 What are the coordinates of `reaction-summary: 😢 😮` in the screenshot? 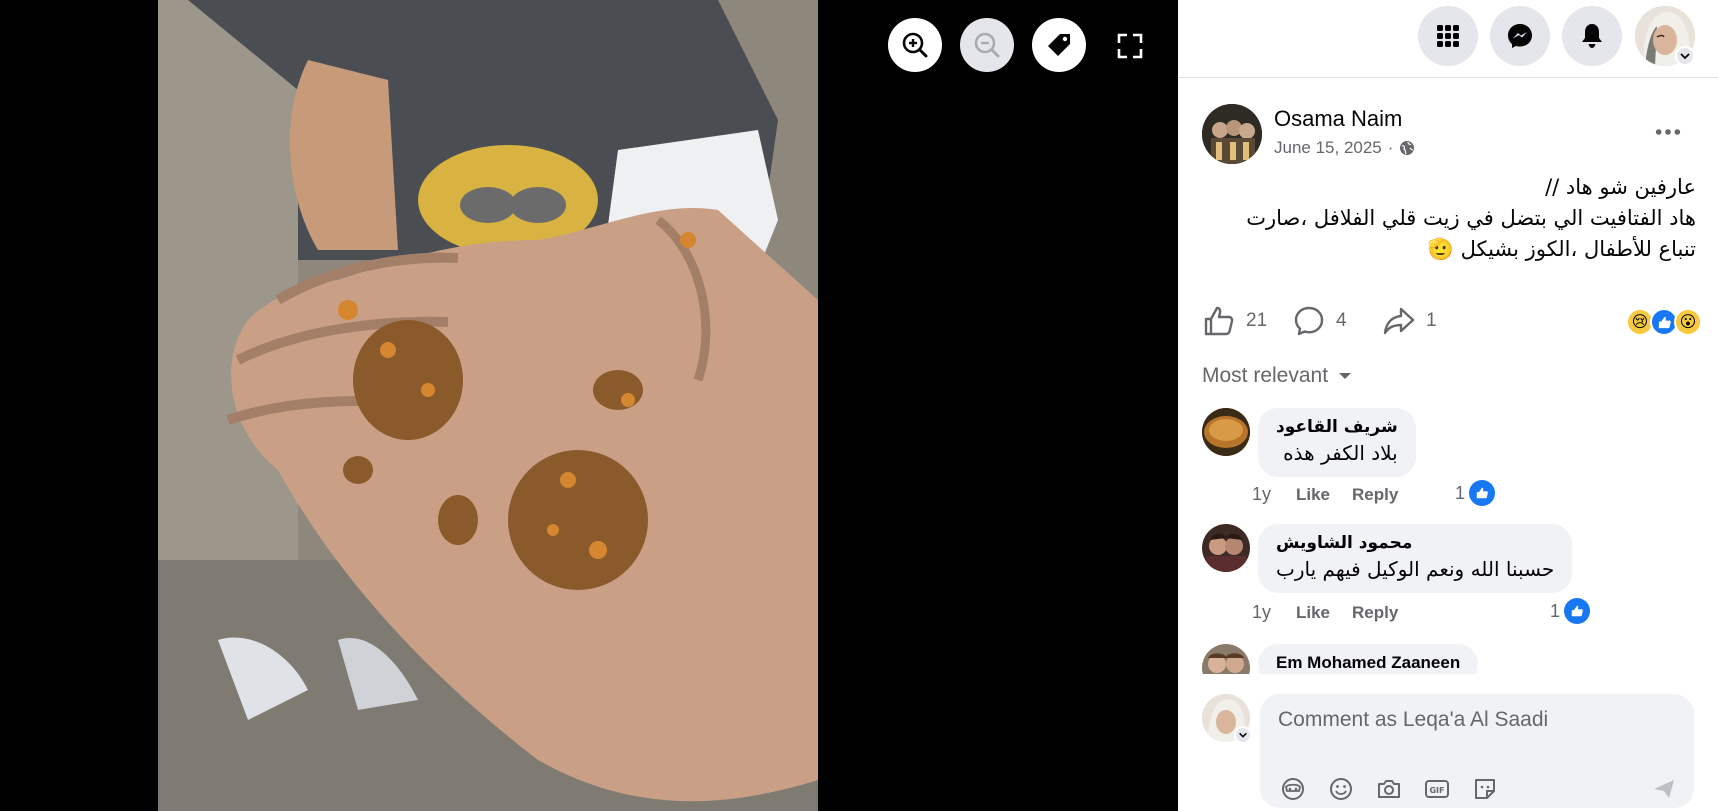 It's located at (1664, 322).